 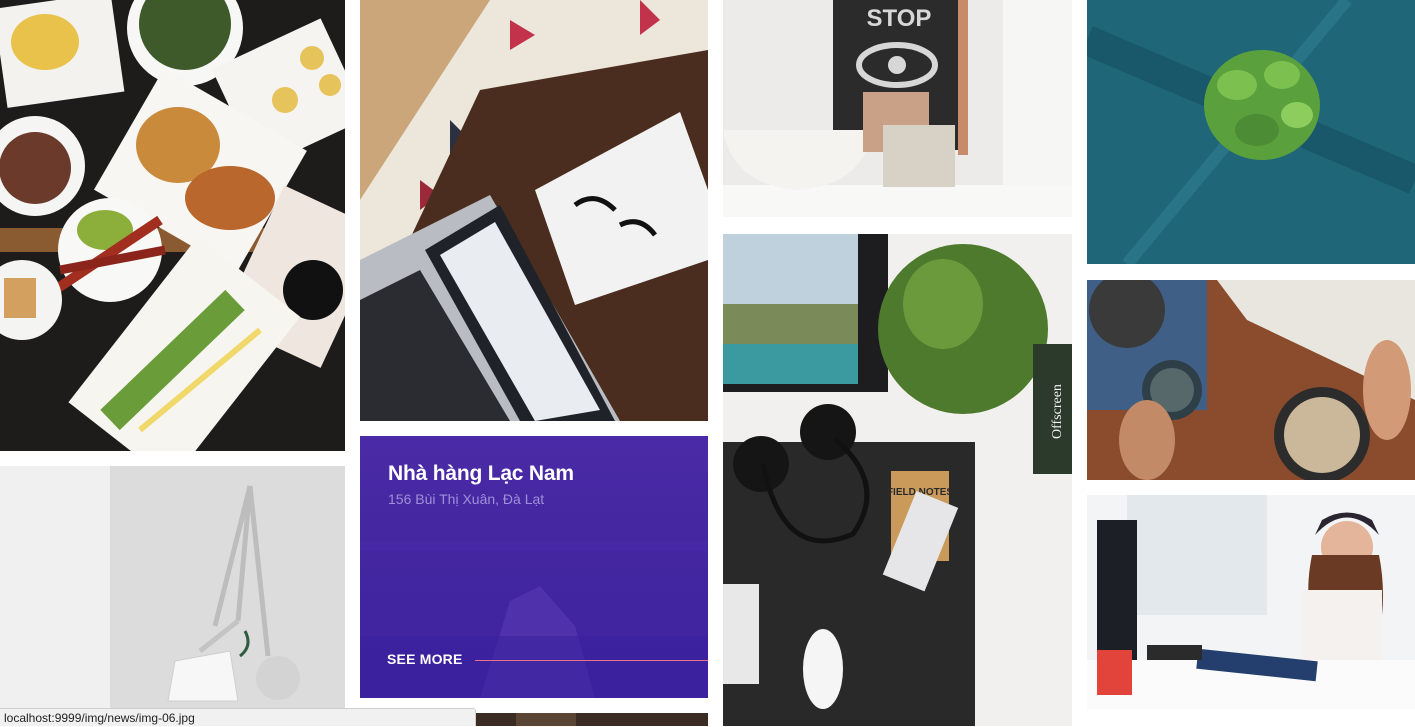 What do you see at coordinates (238, 717) in the screenshot?
I see `browser-status-url: localhost:9999/img/news/img-06.jpg` at bounding box center [238, 717].